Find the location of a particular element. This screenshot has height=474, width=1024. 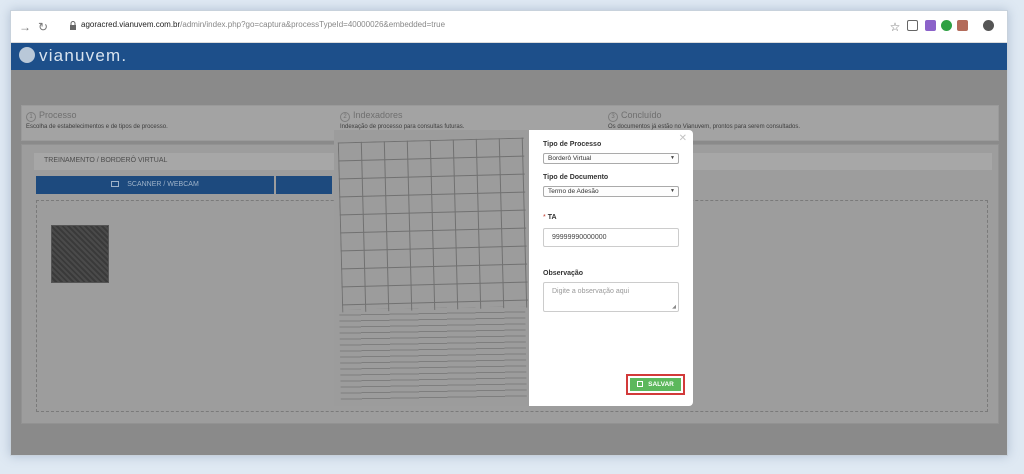

scanner-webcam-button: SCANNER / WEBCAM is located at coordinates (155, 185).